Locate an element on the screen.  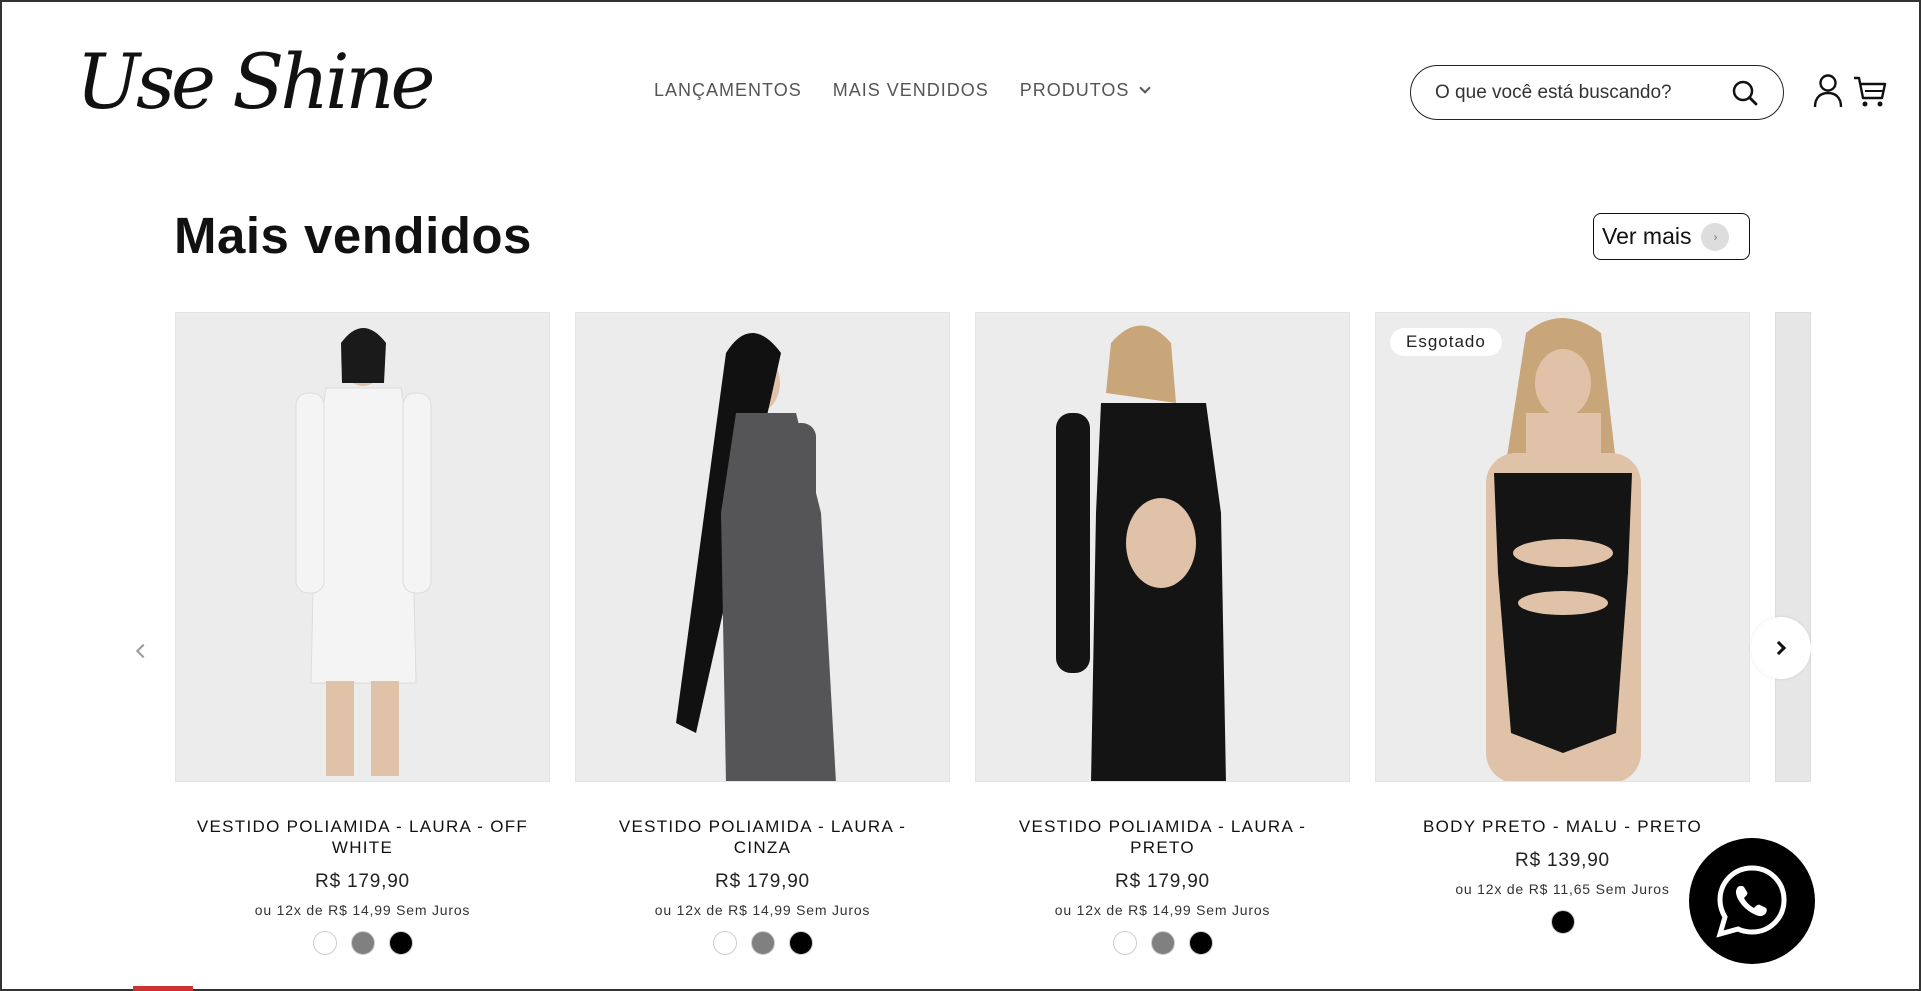
ver-mais-button: Ver mais › is located at coordinates (1671, 236).